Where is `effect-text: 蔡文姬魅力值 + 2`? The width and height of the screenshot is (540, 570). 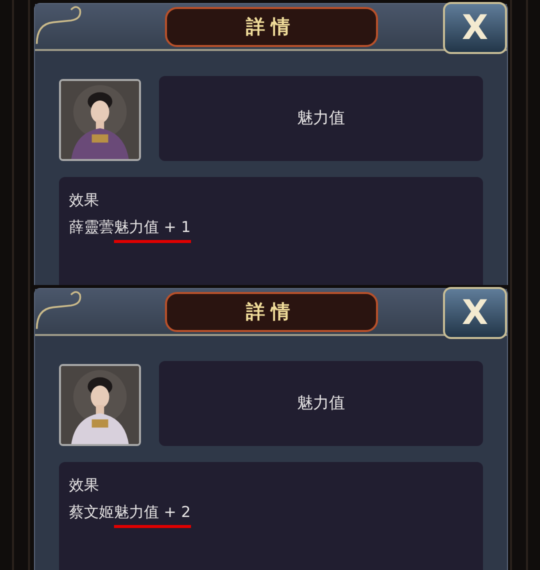 effect-text: 蔡文姬魅力值 + 2 is located at coordinates (271, 515).